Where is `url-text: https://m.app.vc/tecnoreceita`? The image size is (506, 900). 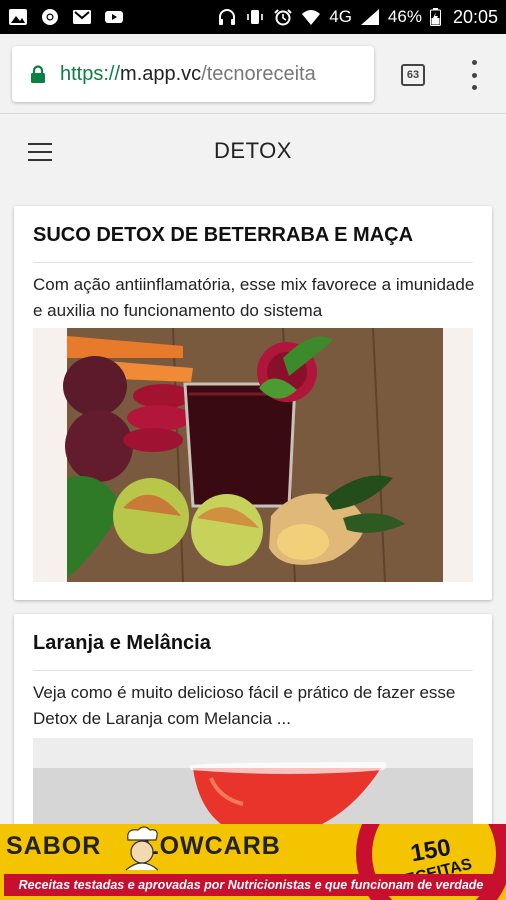
url-text: https://m.app.vc/tecnoreceita is located at coordinates (188, 74).